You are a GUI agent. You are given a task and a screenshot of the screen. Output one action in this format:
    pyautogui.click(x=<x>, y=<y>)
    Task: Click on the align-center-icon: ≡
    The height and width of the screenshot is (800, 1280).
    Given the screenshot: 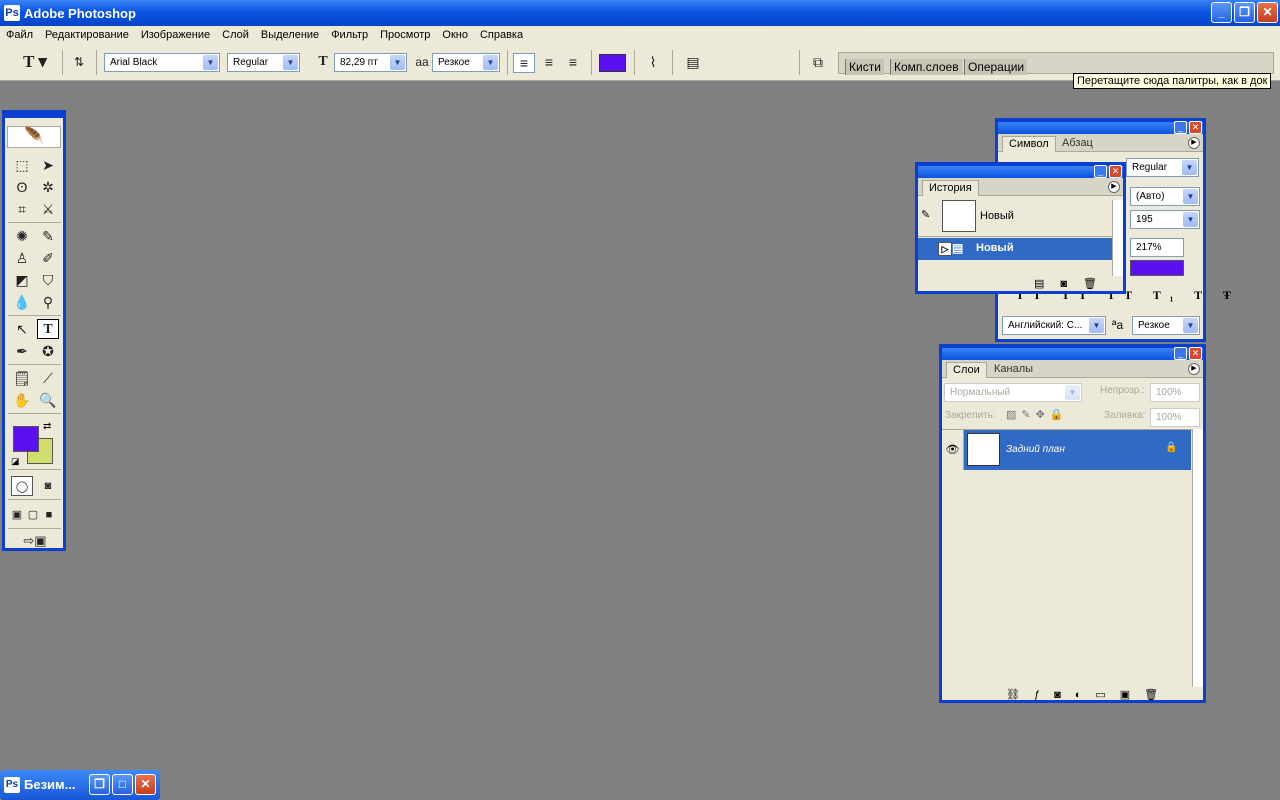 What is the action you would take?
    pyautogui.click(x=549, y=62)
    